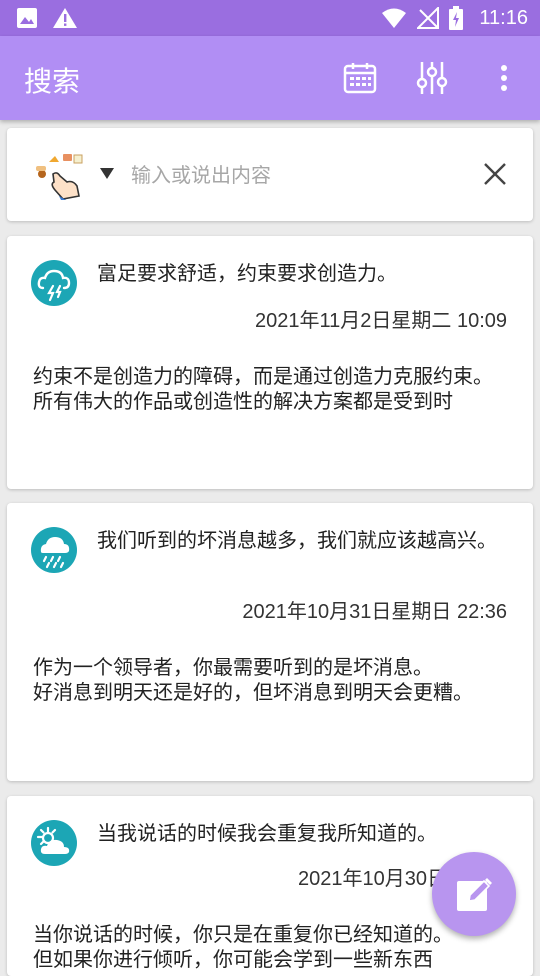 Image resolution: width=540 pixels, height=976 pixels. I want to click on app-bar: 搜索, so click(270, 78).